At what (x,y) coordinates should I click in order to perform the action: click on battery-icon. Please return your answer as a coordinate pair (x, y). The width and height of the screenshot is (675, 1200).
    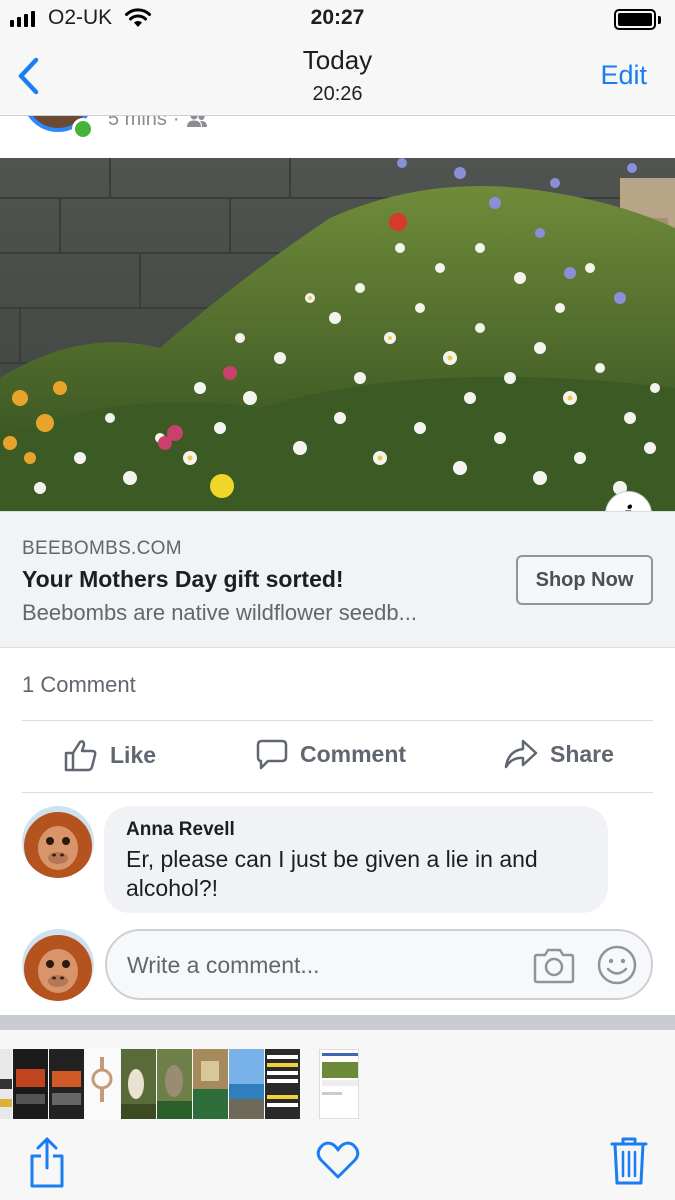
    Looking at the image, I should click on (637, 19).